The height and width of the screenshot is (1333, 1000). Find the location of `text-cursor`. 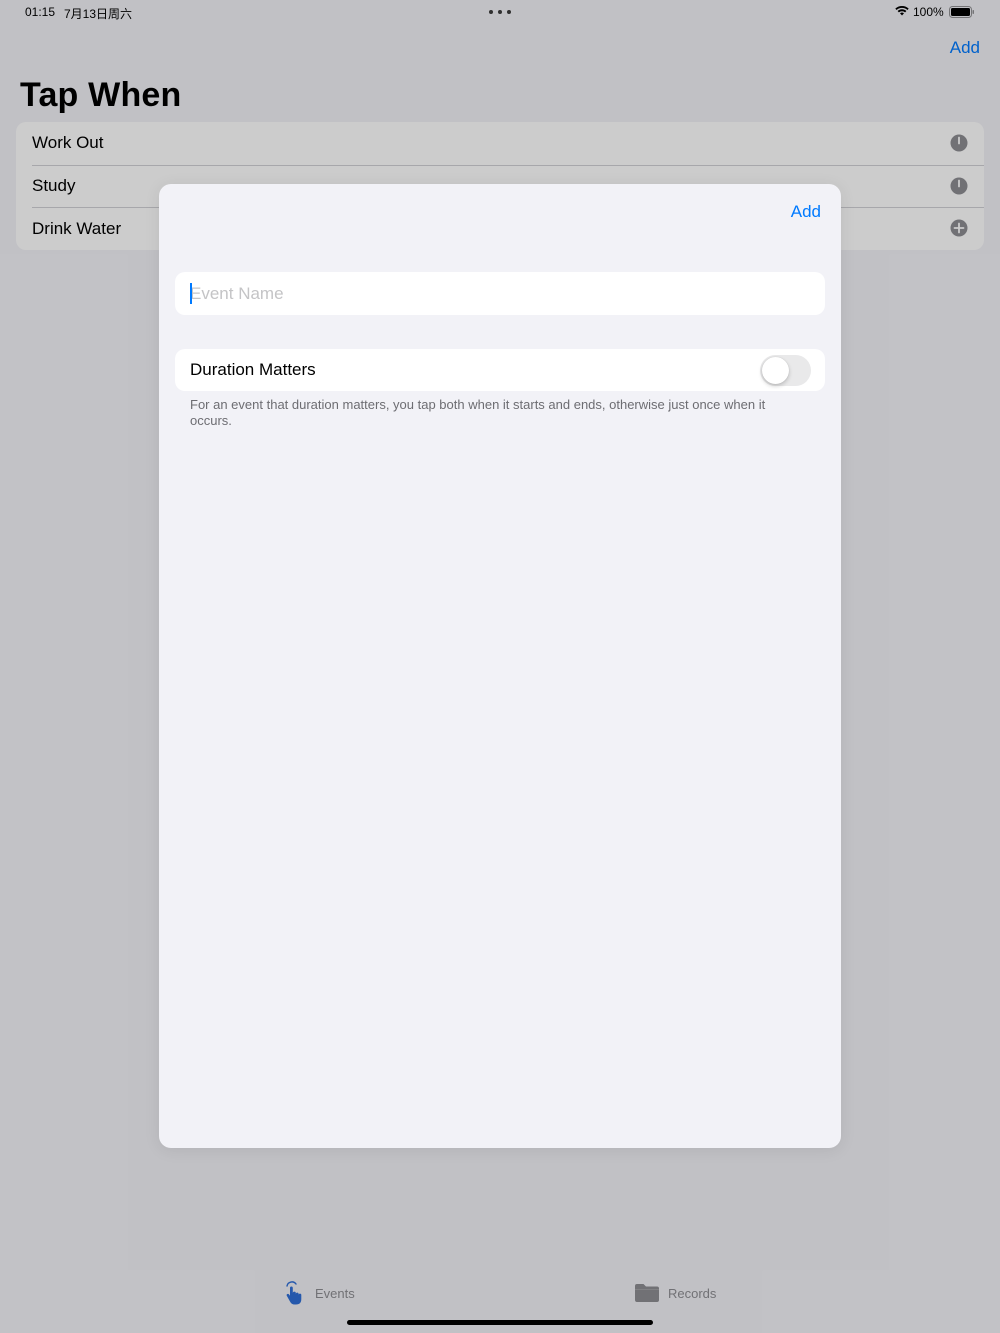

text-cursor is located at coordinates (191, 293).